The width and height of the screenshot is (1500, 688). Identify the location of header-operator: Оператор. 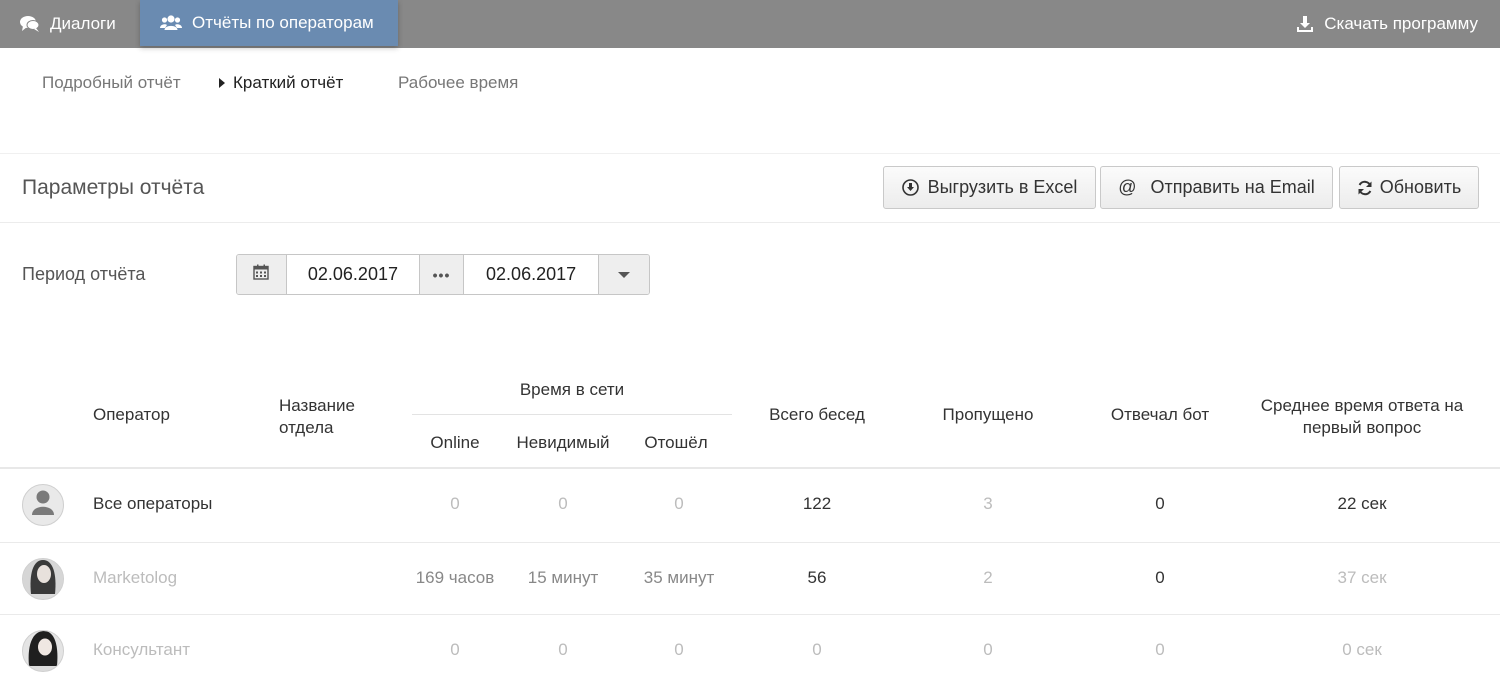
(131, 415).